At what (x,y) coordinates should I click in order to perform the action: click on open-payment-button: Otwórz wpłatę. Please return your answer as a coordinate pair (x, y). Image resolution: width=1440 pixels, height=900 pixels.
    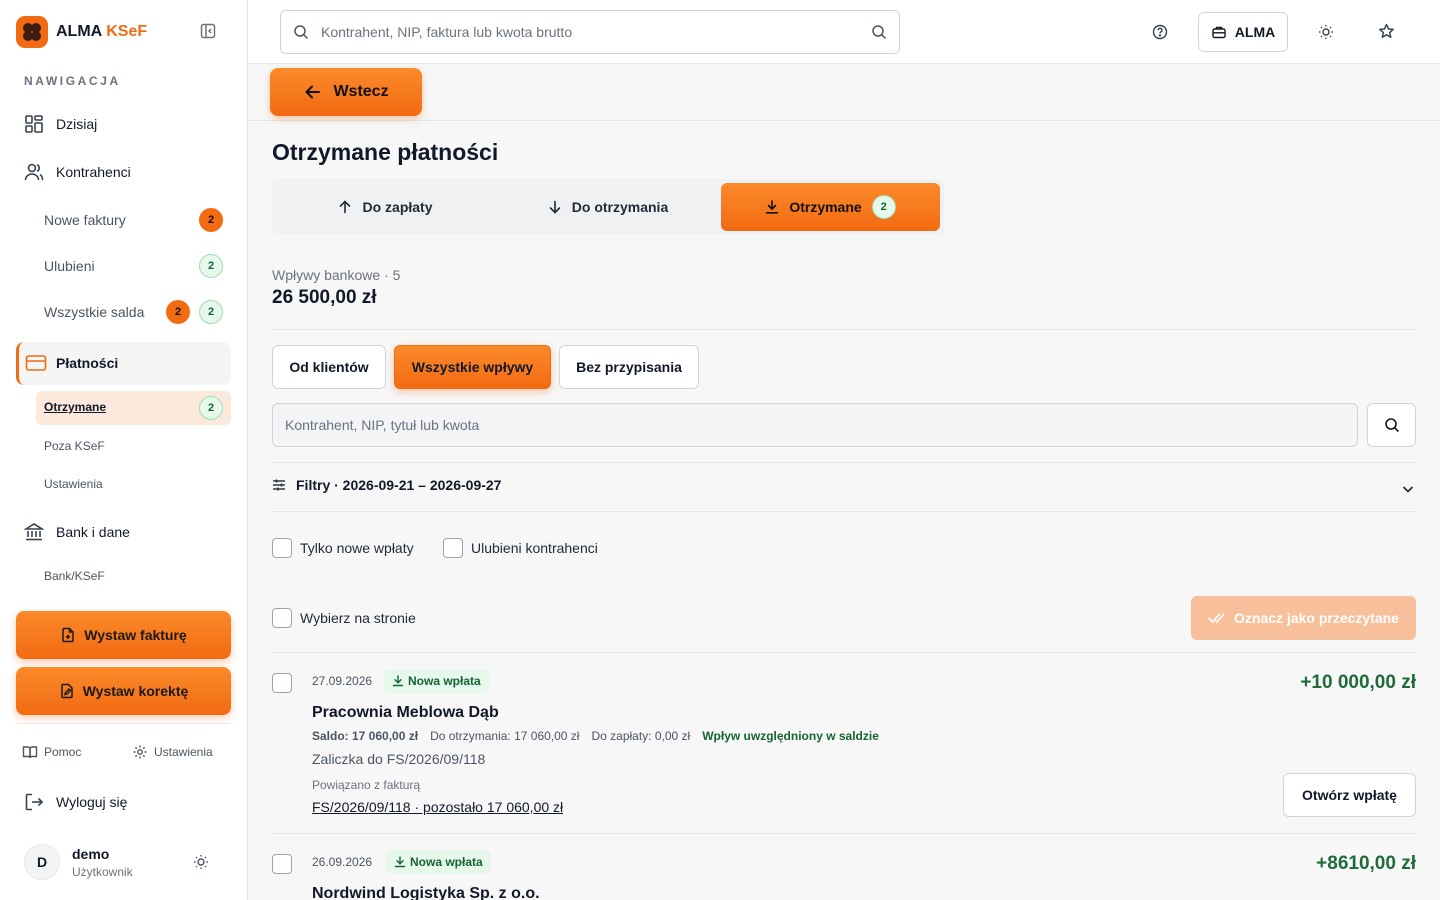
    Looking at the image, I should click on (1349, 795).